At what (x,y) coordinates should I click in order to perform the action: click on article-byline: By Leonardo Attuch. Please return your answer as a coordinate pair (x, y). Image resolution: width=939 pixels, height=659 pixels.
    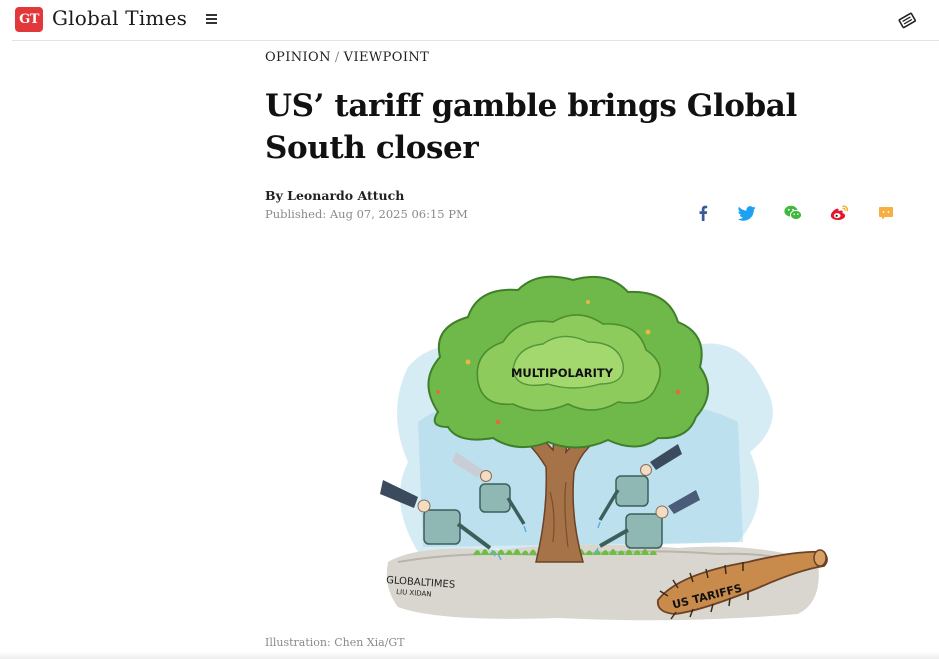
    Looking at the image, I should click on (335, 195).